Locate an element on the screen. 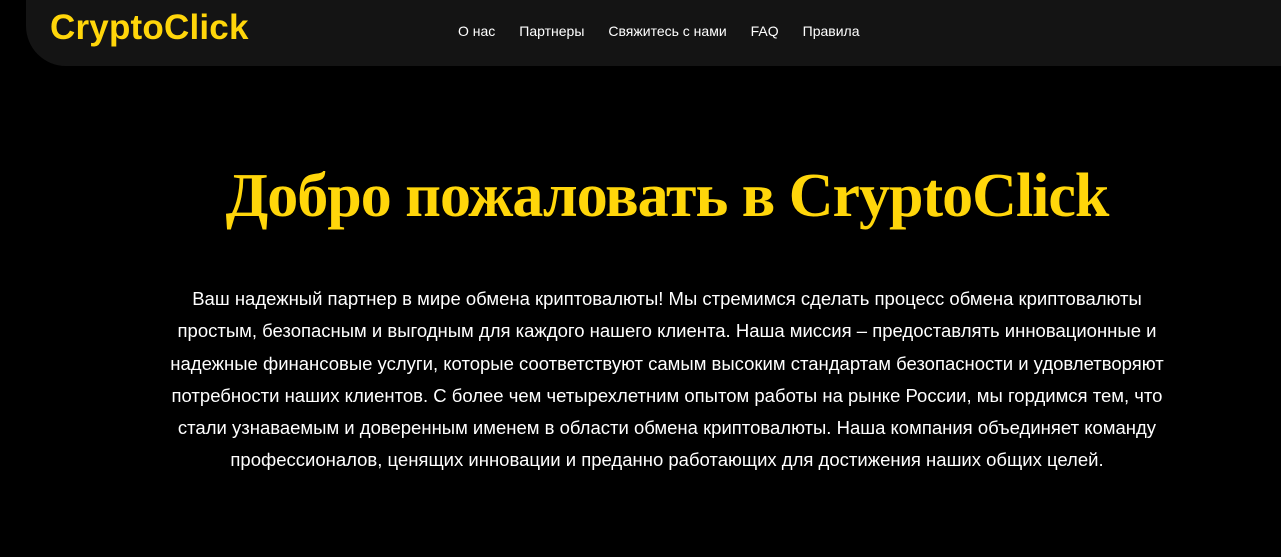  nav-link-about: О нас is located at coordinates (476, 31).